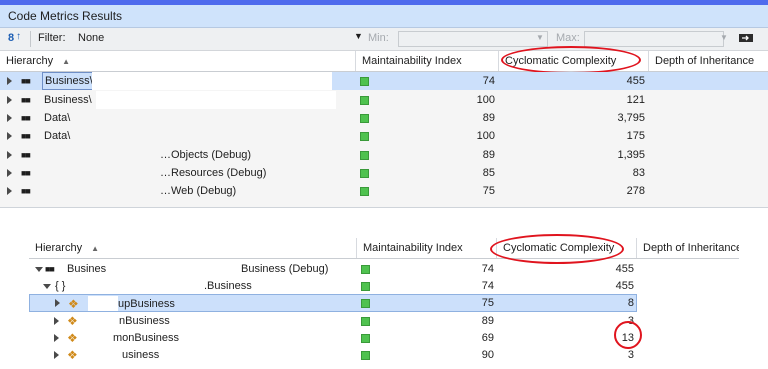  Describe the element at coordinates (384, 100) in the screenshot. I see `table-row: ■■ Business\ 100 121` at that location.